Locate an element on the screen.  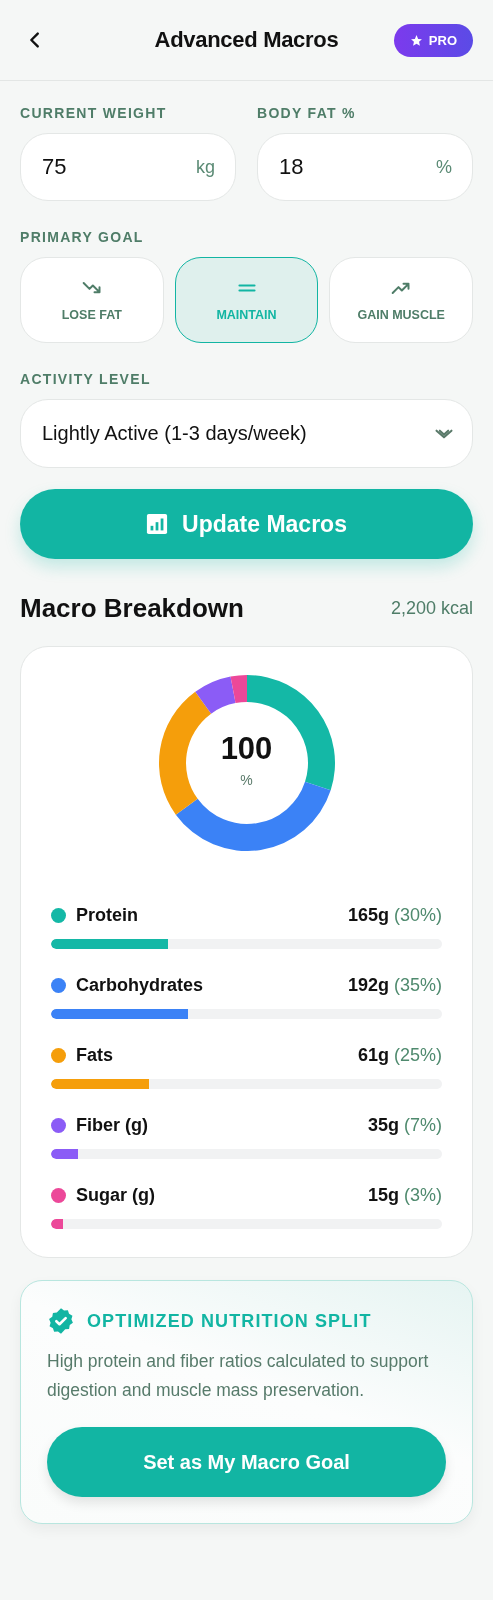
calorie-total: 2,200 kcal is located at coordinates (431, 608).